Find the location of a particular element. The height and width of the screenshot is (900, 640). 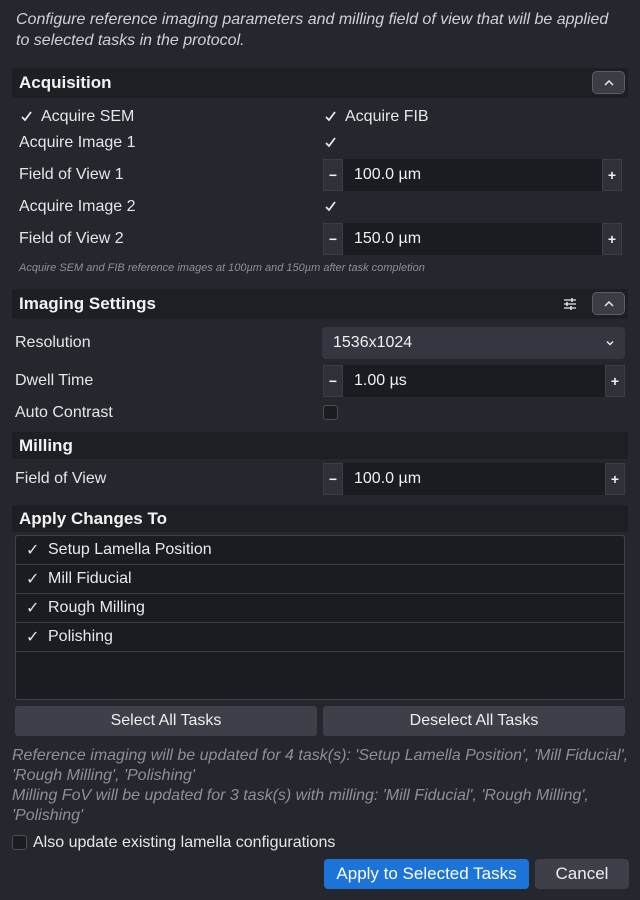

resolution-label: Resolution is located at coordinates (53, 342).